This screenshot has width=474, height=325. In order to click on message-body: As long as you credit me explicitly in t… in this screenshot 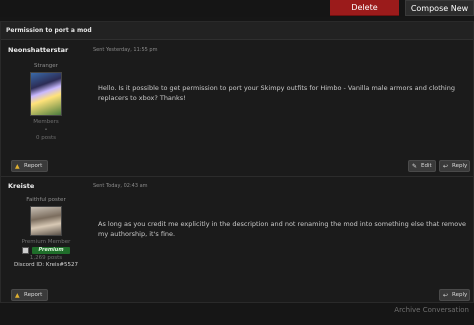, I will do `click(282, 229)`.